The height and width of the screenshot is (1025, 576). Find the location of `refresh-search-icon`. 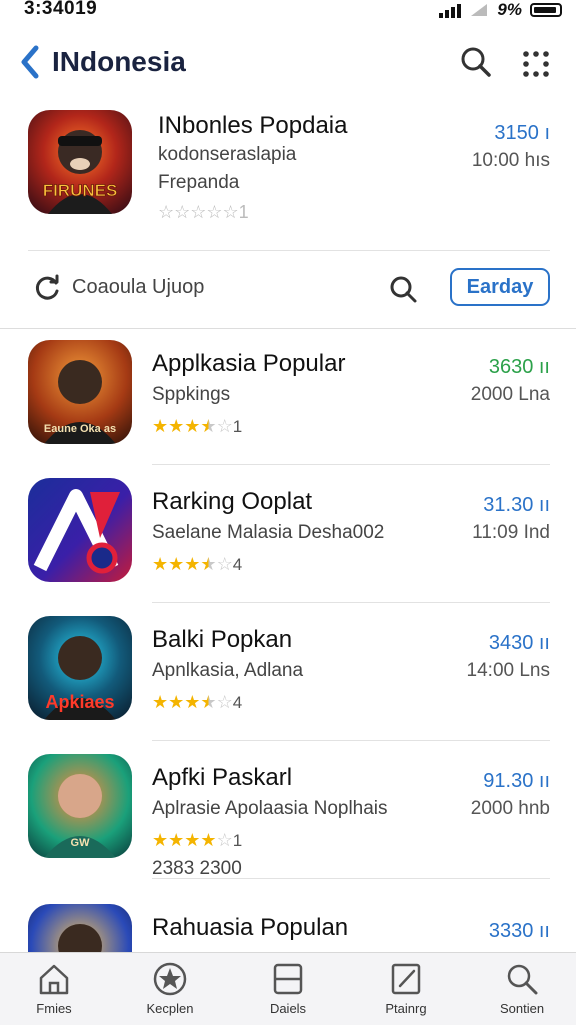

refresh-search-icon is located at coordinates (403, 289).